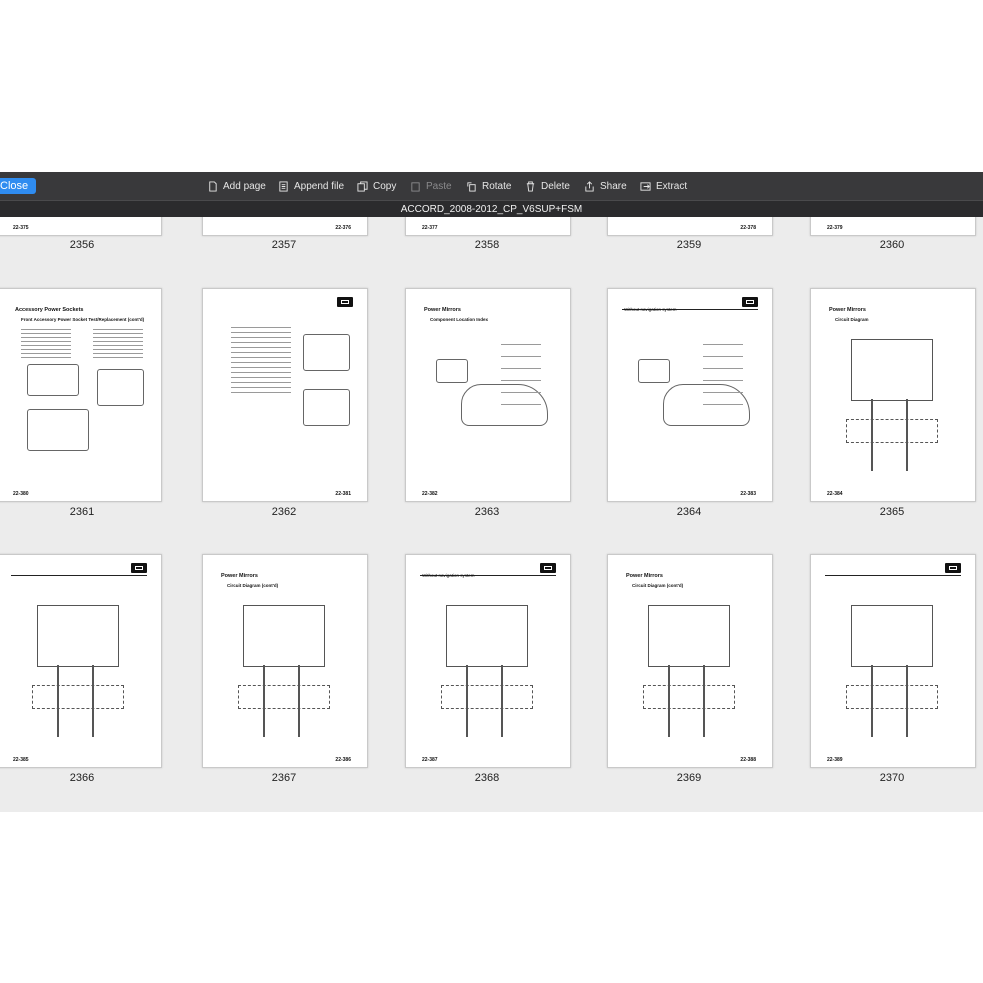 The height and width of the screenshot is (983, 983). I want to click on extract-icon, so click(645, 186).